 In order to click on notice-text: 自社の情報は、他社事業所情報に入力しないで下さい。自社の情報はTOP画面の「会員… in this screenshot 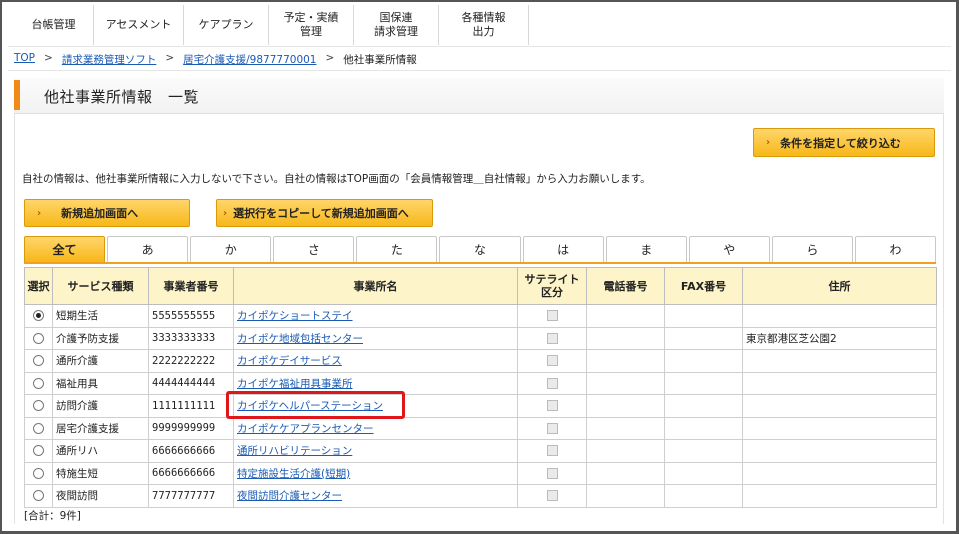, I will do `click(336, 179)`.